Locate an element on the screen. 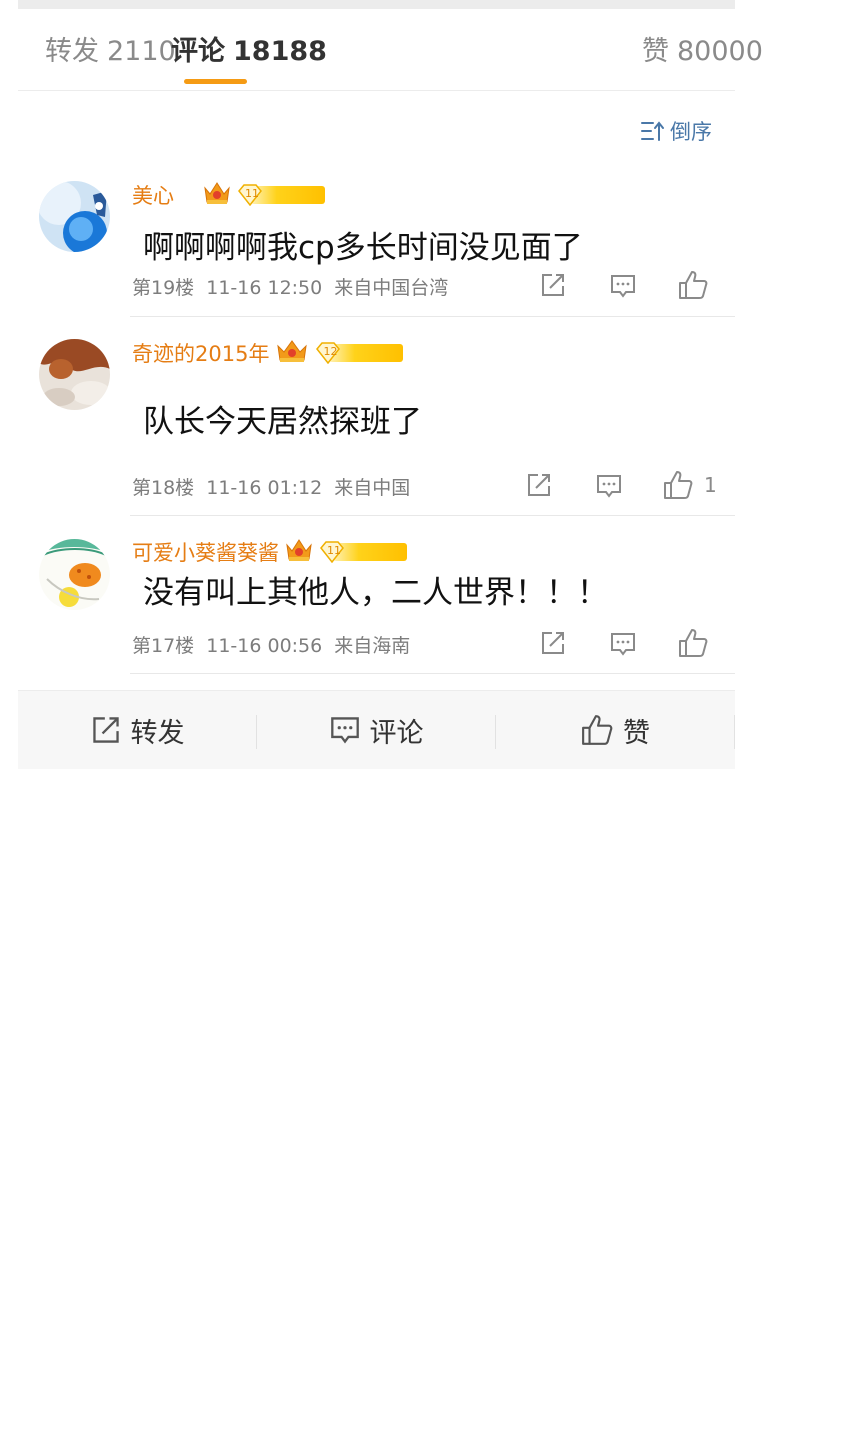  comment-location: 来自中国台湾 is located at coordinates (391, 288).